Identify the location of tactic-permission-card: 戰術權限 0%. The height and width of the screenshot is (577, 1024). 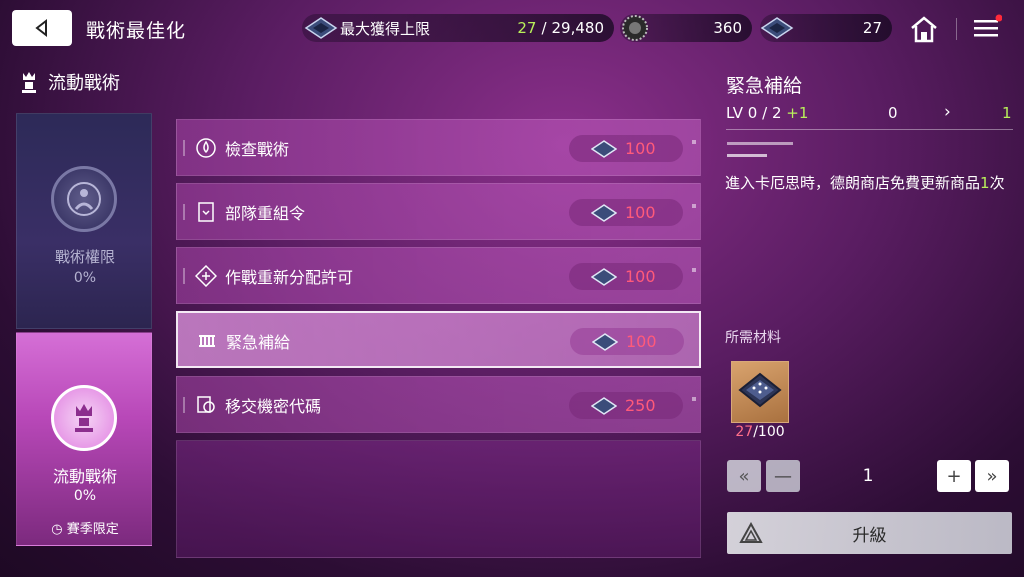
(84, 221).